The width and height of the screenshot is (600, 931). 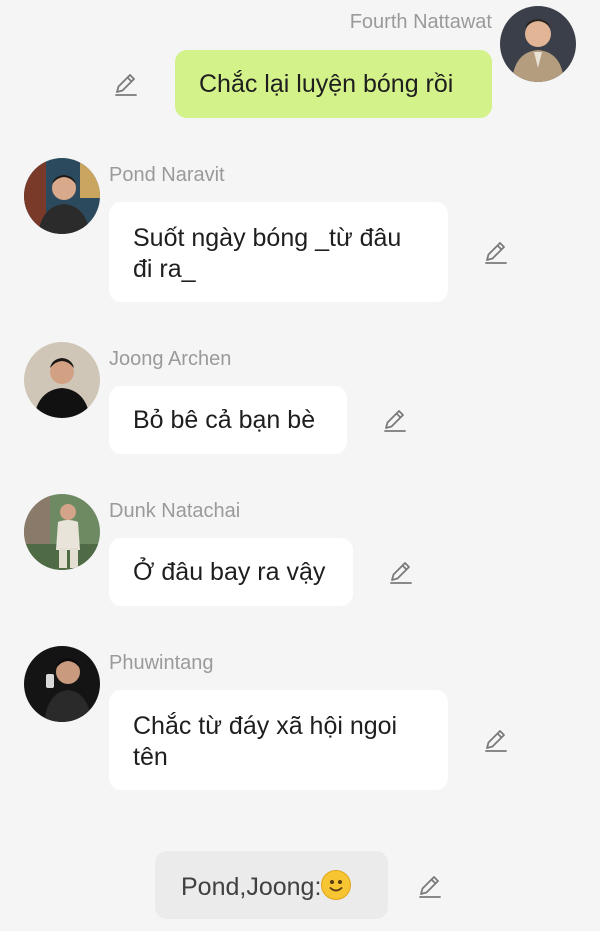 What do you see at coordinates (336, 885) in the screenshot?
I see `slightly-smiling-face-icon` at bounding box center [336, 885].